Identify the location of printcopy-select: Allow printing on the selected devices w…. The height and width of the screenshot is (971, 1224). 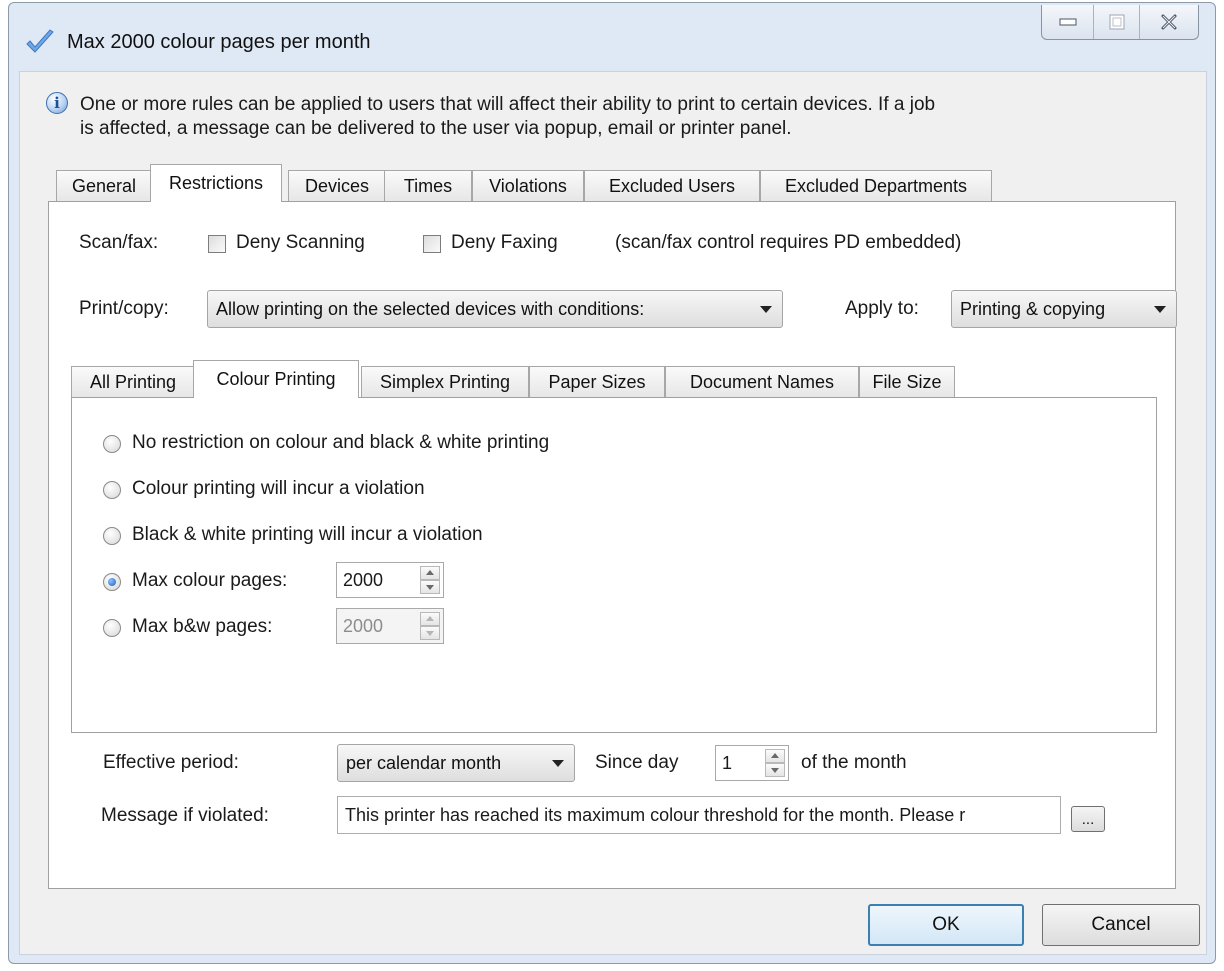
(495, 309).